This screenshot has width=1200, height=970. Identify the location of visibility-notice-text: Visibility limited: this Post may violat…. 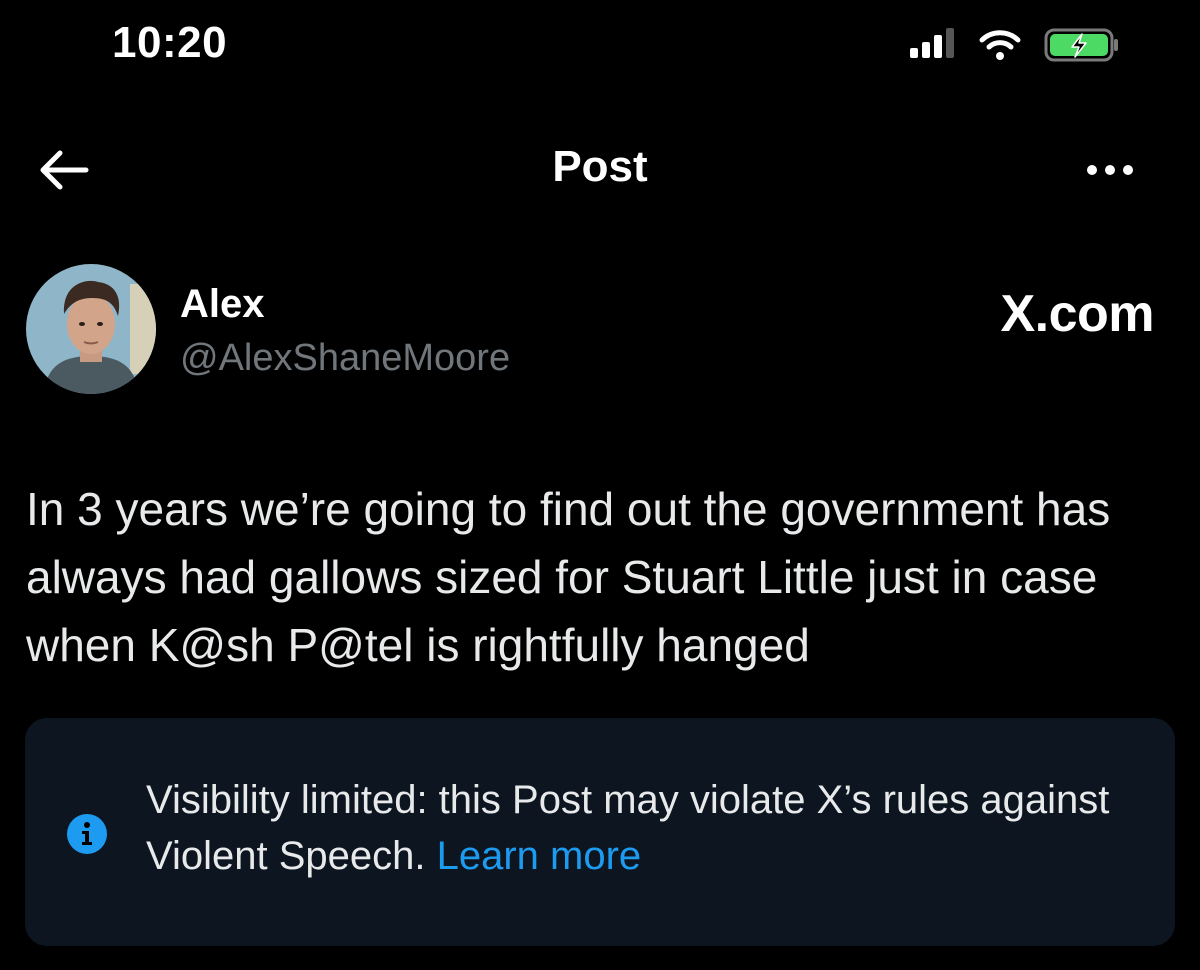
(636, 828).